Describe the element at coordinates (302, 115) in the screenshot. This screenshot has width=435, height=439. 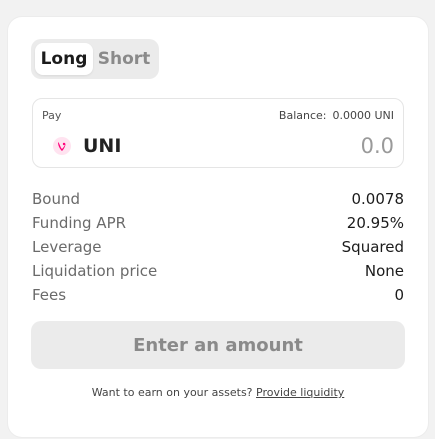
I see `balance-label: Balance:` at that location.